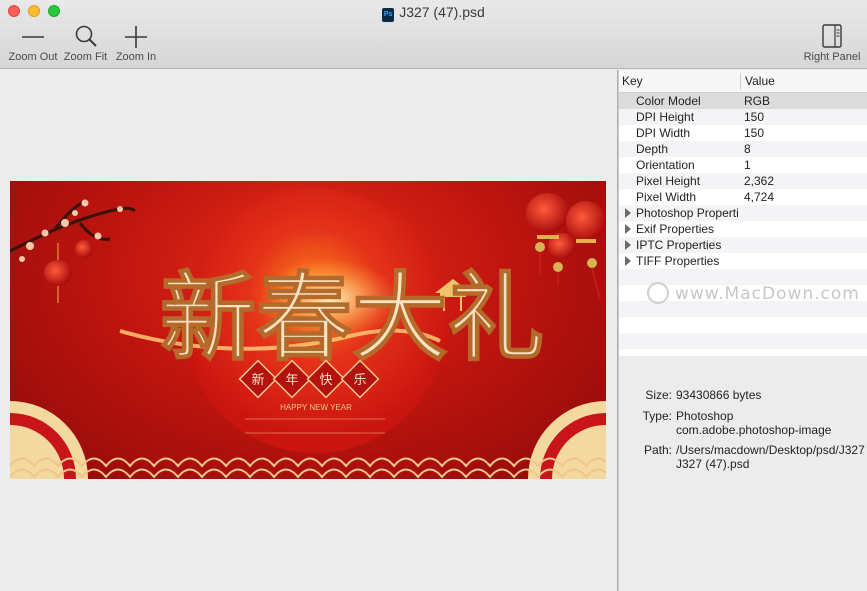 This screenshot has height=591, width=867. What do you see at coordinates (678, 261) in the screenshot?
I see `row-key: TIFF Properties` at bounding box center [678, 261].